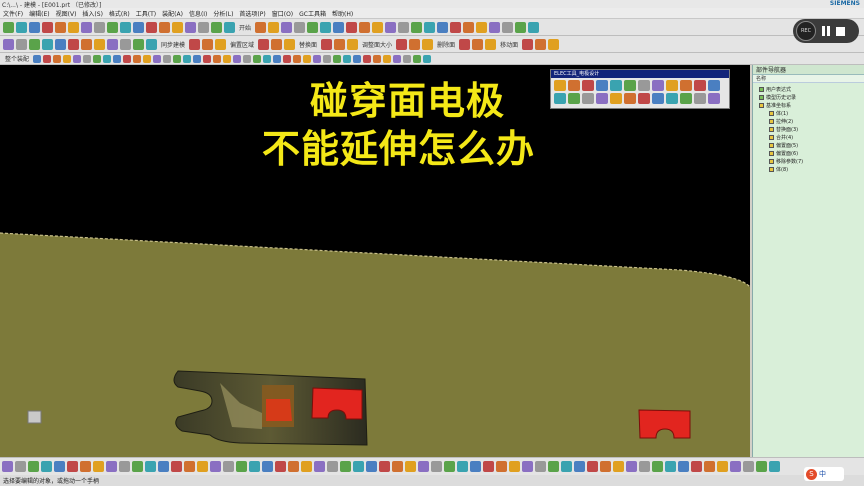 The image size is (864, 486). Describe the element at coordinates (282, 13) in the screenshot. I see `menu-window: 窗口(O)` at that location.